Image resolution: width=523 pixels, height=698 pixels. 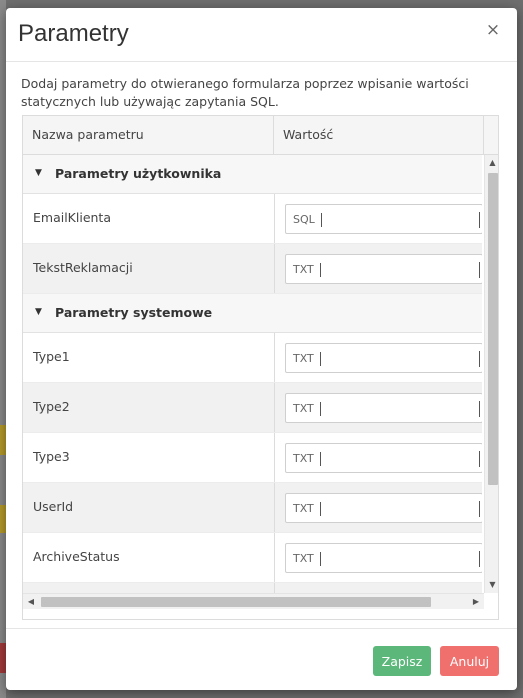 What do you see at coordinates (379, 135) in the screenshot?
I see `column-header-value: Wartość` at bounding box center [379, 135].